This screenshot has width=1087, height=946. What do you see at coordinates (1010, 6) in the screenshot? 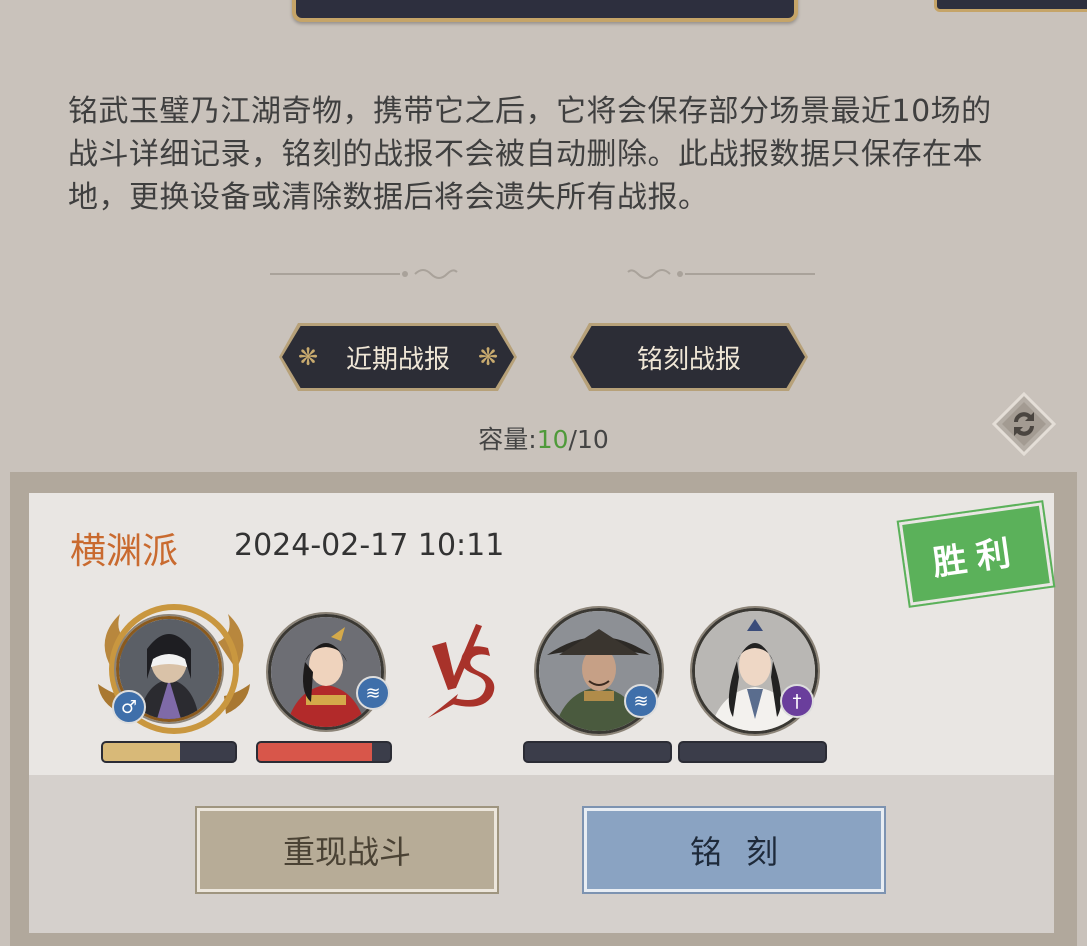
I see `top-right-frame` at bounding box center [1010, 6].